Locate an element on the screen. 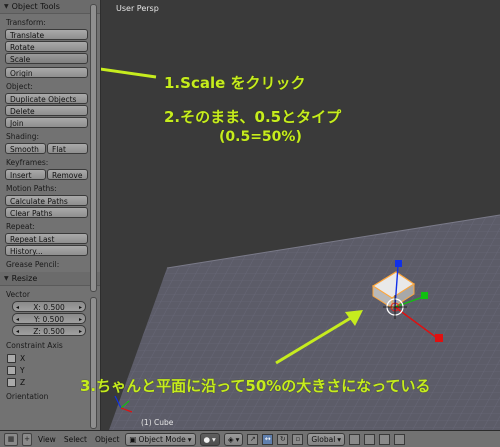  shelf-scrollbar-bottom is located at coordinates (93, 363).